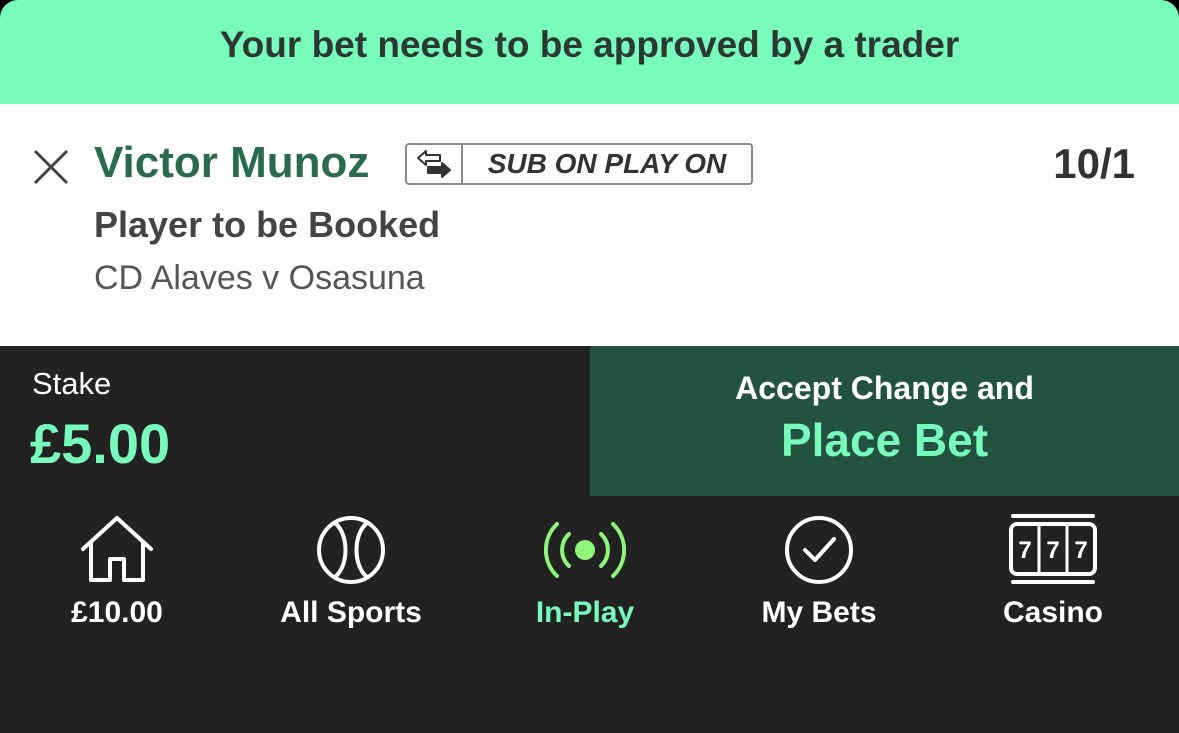  I want to click on slot-machine-icon: 7 7 7, so click(1053, 549).